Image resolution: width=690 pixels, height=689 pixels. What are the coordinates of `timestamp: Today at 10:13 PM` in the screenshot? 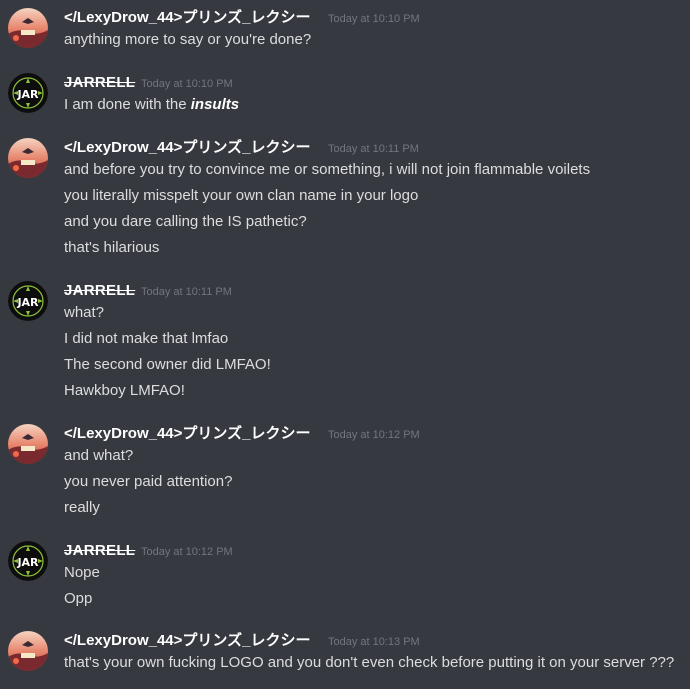 It's located at (374, 642).